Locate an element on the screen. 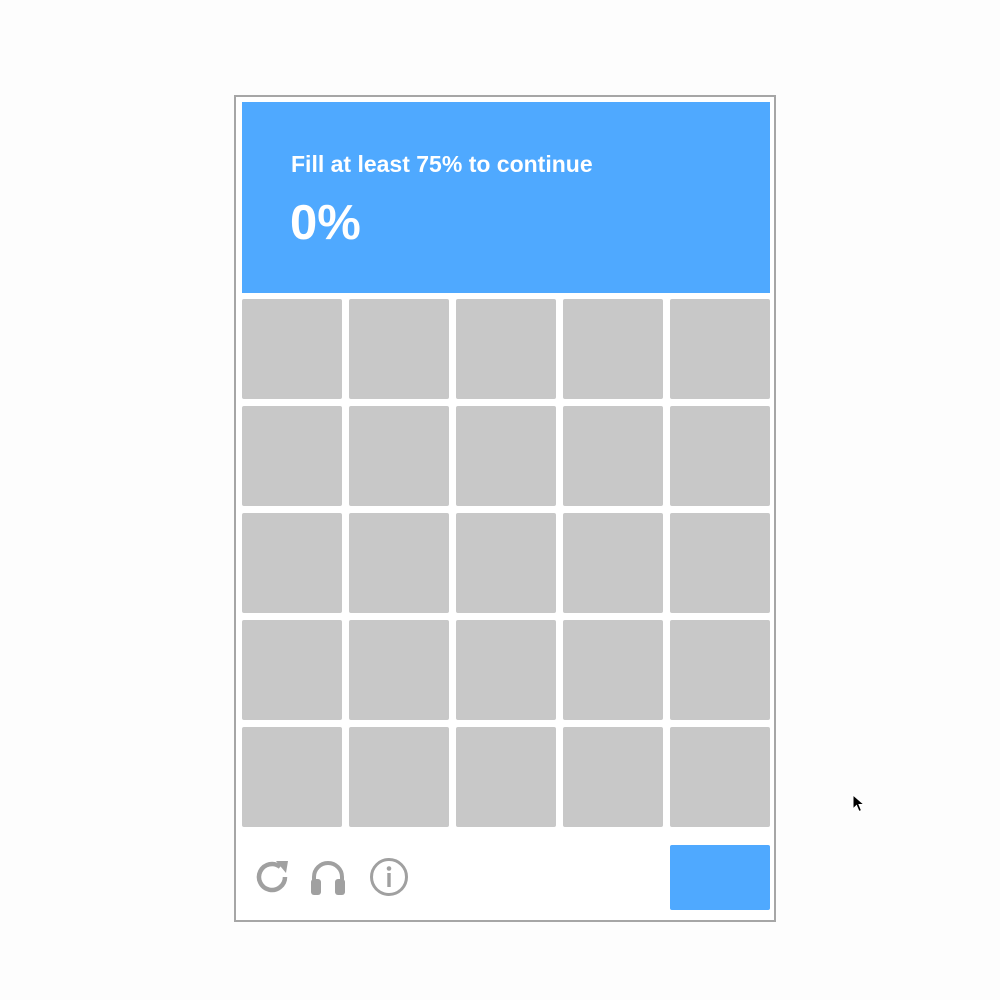  progress-percent: 0% is located at coordinates (325, 223).